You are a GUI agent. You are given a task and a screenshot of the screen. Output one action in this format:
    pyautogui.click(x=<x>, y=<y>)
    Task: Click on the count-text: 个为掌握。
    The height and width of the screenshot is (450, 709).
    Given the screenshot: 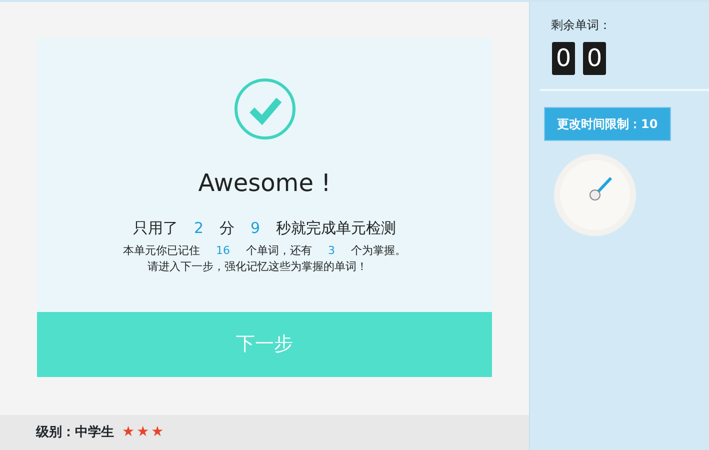 What is the action you would take?
    pyautogui.click(x=378, y=250)
    